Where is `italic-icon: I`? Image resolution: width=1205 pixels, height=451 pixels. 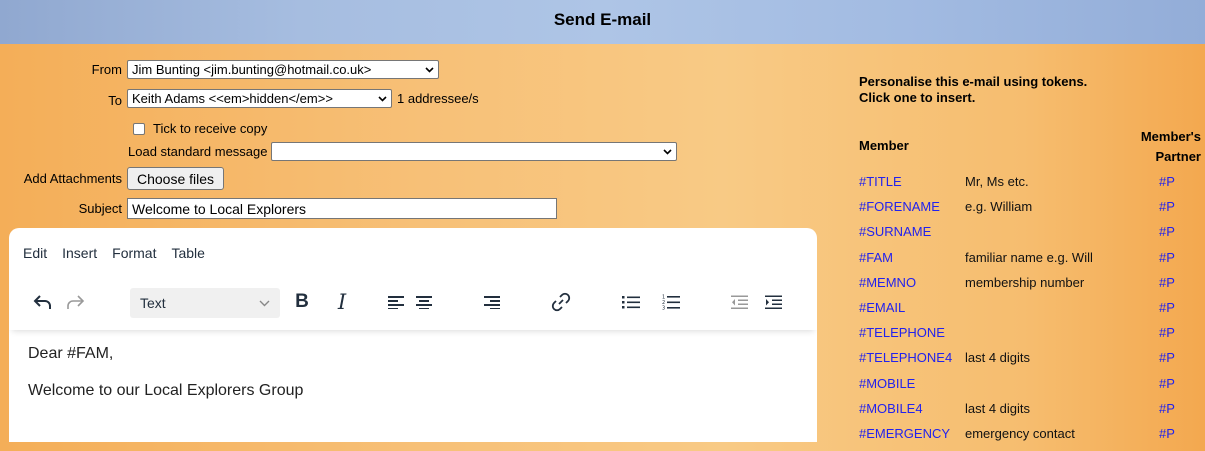
italic-icon: I is located at coordinates (342, 302).